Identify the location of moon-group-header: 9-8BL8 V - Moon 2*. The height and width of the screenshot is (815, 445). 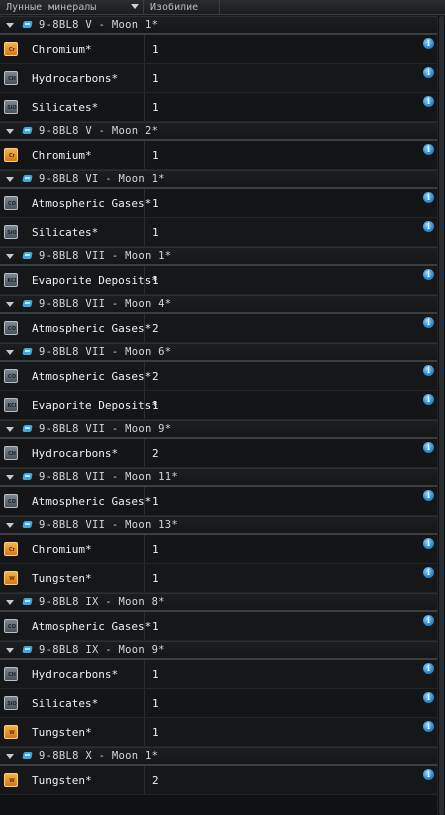
(218, 131).